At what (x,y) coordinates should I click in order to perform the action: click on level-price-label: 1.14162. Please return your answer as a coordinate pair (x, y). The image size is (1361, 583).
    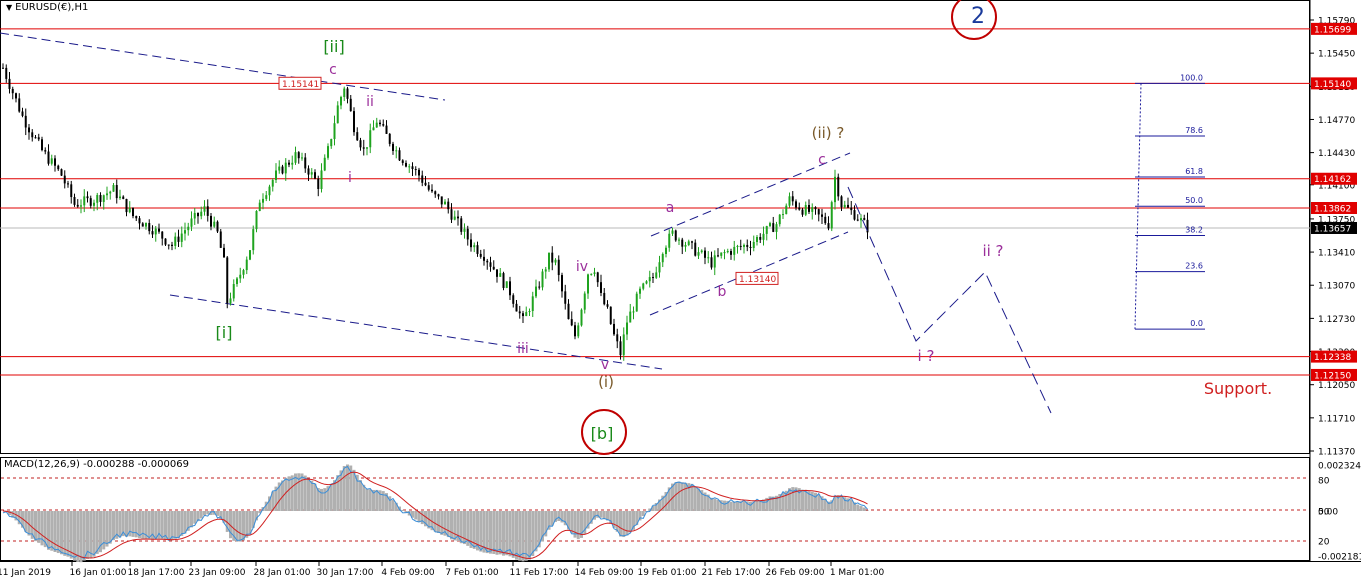
    Looking at the image, I should click on (1332, 180).